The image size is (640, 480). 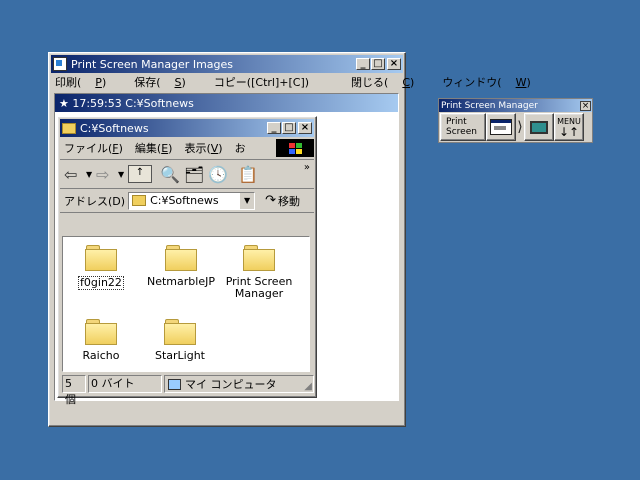 What do you see at coordinates (363, 64) in the screenshot?
I see `minimize-button: _` at bounding box center [363, 64].